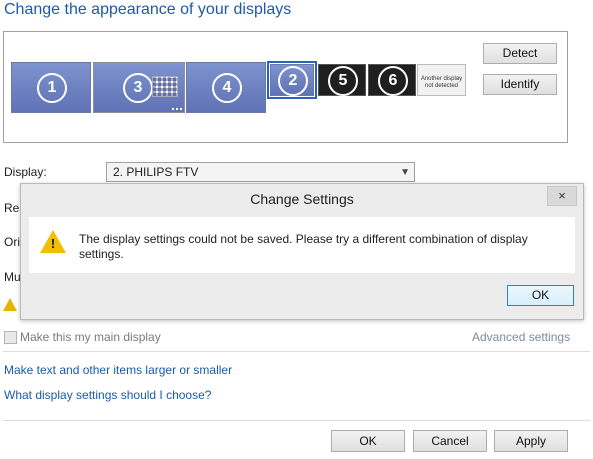 This screenshot has width=593, height=459. I want to click on monitor-1: 1, so click(51, 87).